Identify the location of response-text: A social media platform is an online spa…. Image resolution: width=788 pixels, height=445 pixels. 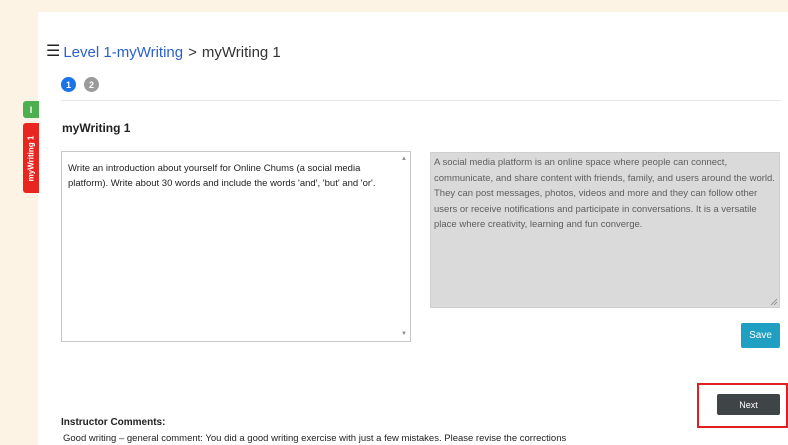
(604, 193).